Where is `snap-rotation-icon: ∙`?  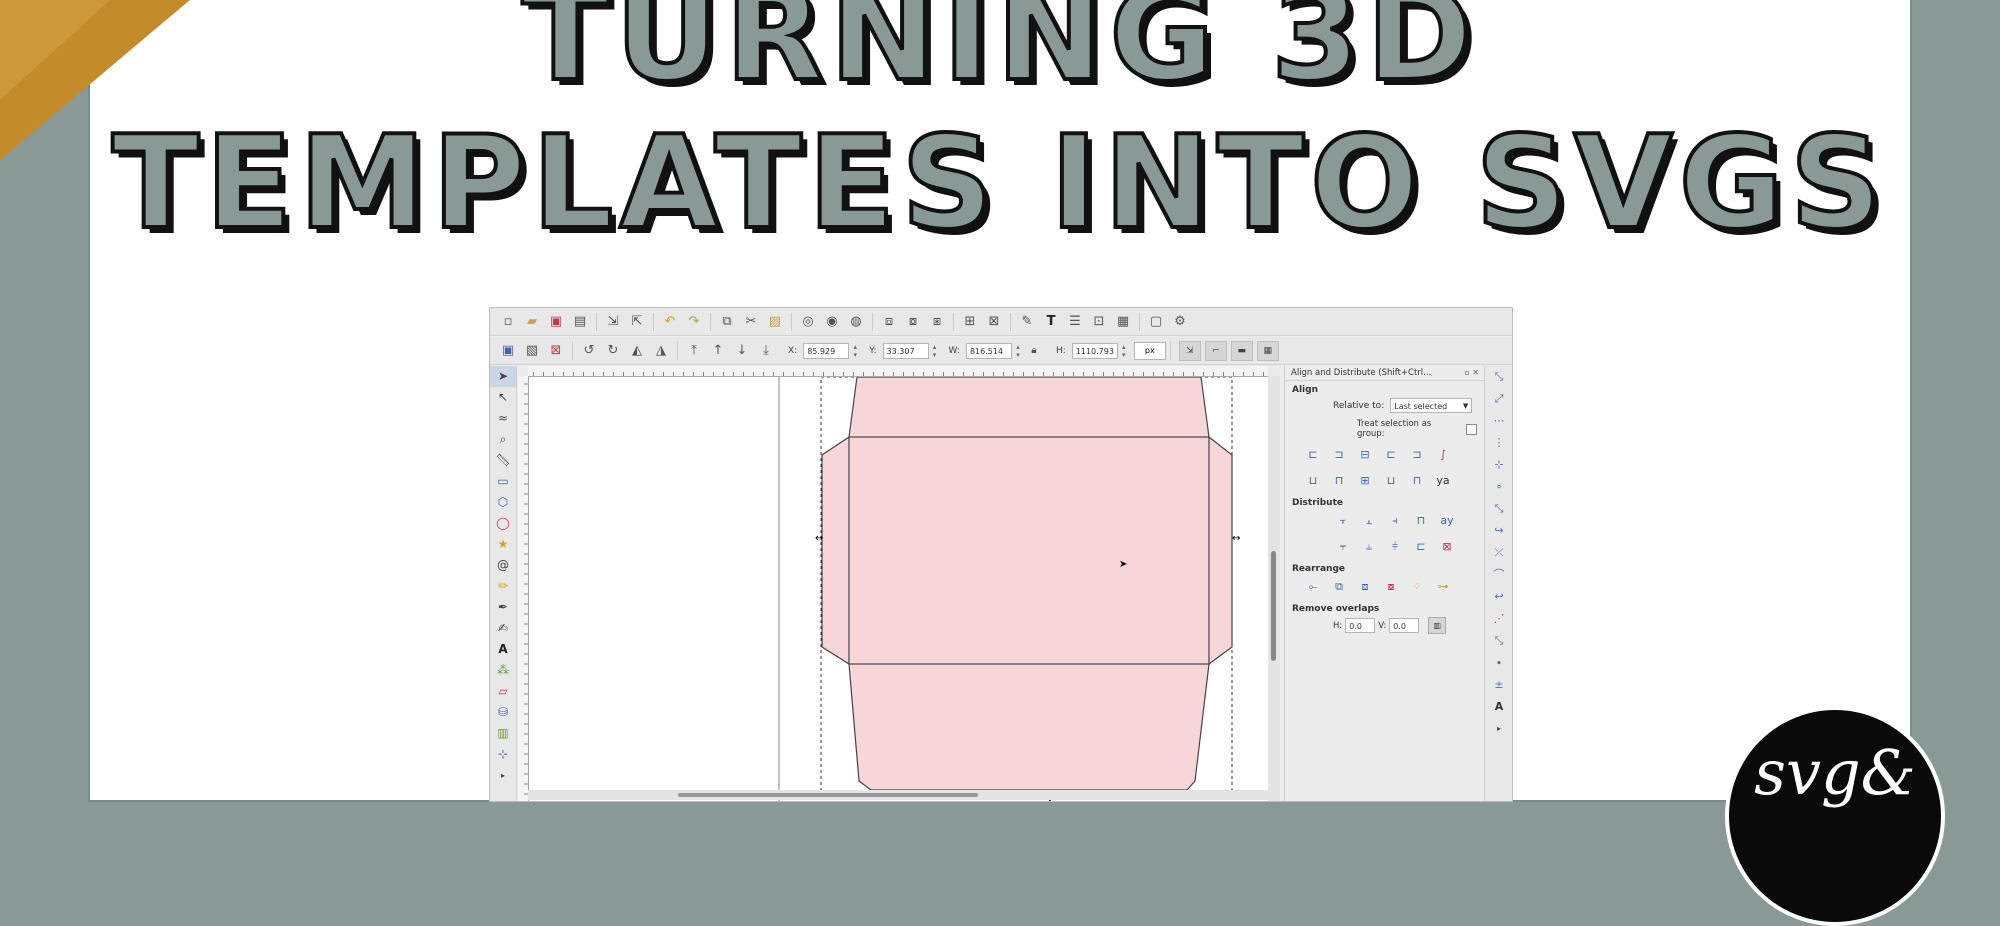 snap-rotation-icon: ∙ is located at coordinates (1498, 663).